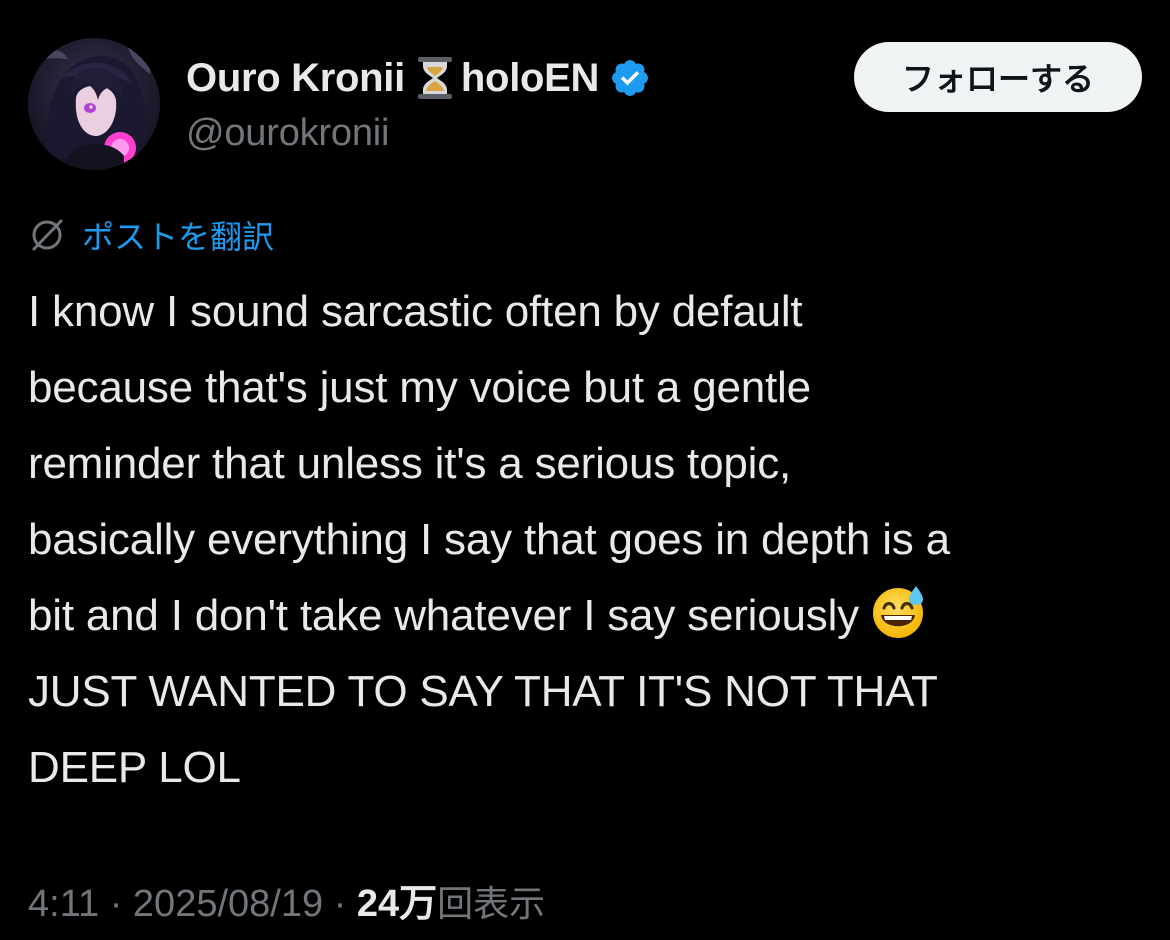 Image resolution: width=1170 pixels, height=940 pixels. What do you see at coordinates (491, 904) in the screenshot?
I see `views-label: 回表示` at bounding box center [491, 904].